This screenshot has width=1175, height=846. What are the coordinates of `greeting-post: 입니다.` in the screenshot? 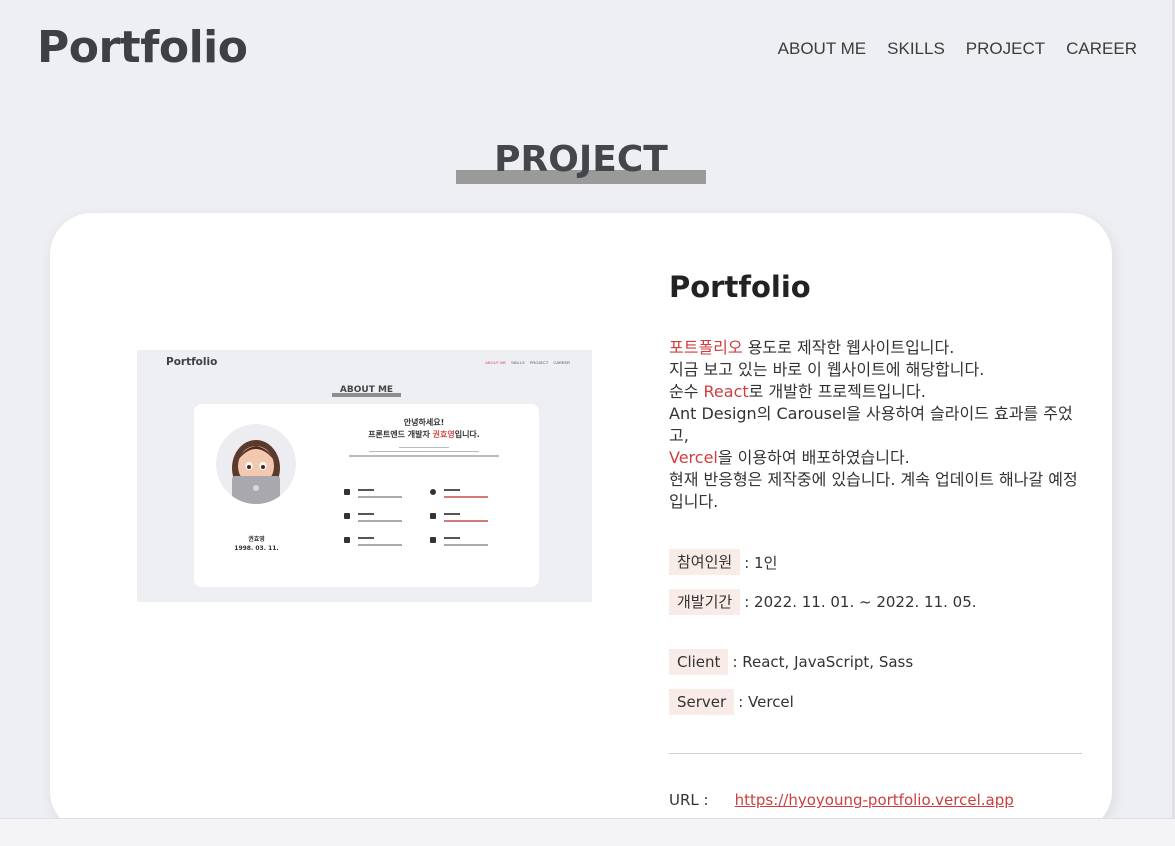 It's located at (467, 434).